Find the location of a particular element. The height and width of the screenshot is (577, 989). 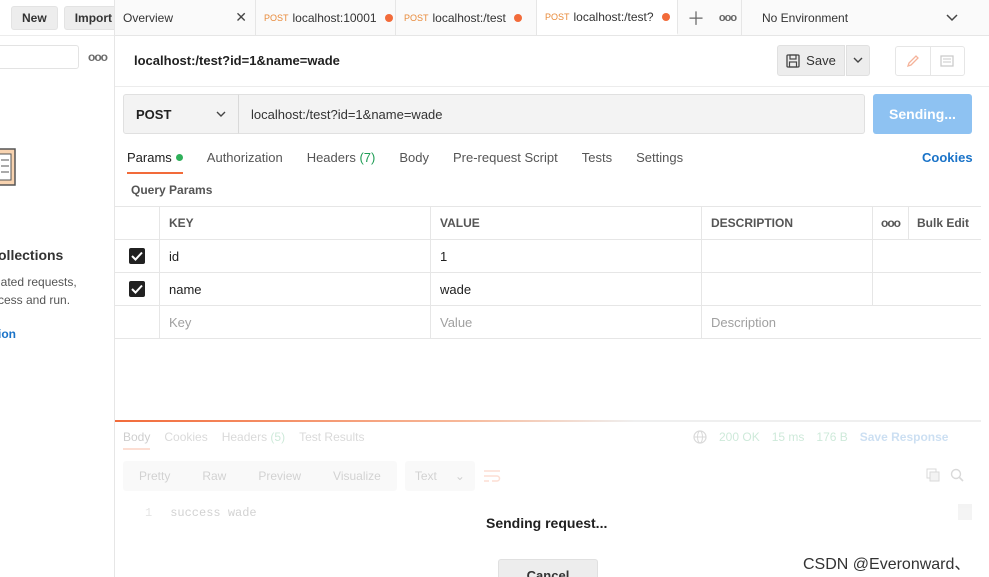

query-params-label: Query Params is located at coordinates (172, 190).